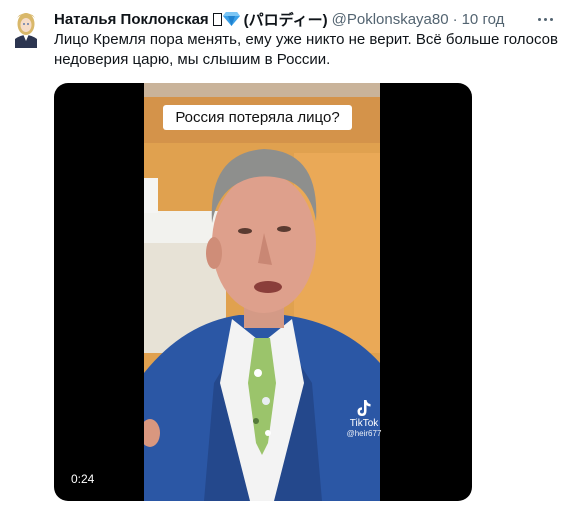 The image size is (566, 509). Describe the element at coordinates (545, 19) in the screenshot. I see `more-options-button` at that location.